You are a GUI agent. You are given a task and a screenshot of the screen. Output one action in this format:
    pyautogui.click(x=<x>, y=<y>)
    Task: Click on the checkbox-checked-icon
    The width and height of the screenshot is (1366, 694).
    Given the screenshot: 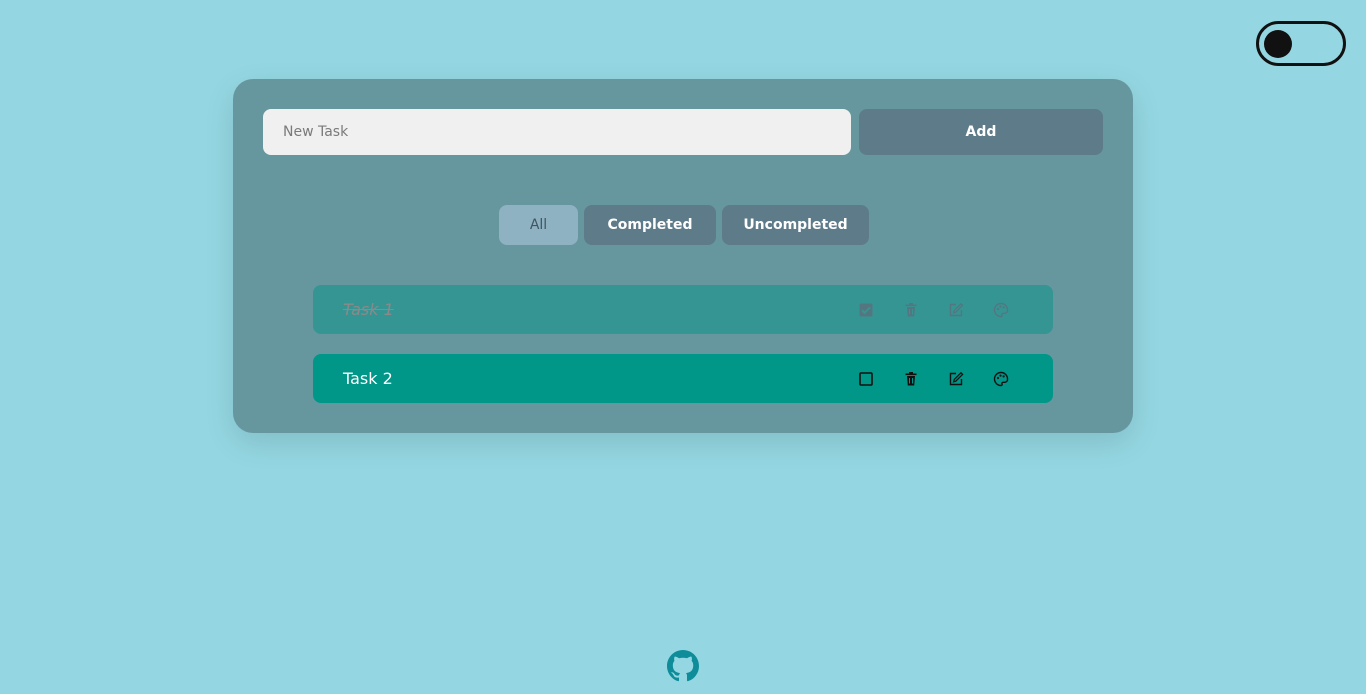 What is the action you would take?
    pyautogui.click(x=865, y=310)
    